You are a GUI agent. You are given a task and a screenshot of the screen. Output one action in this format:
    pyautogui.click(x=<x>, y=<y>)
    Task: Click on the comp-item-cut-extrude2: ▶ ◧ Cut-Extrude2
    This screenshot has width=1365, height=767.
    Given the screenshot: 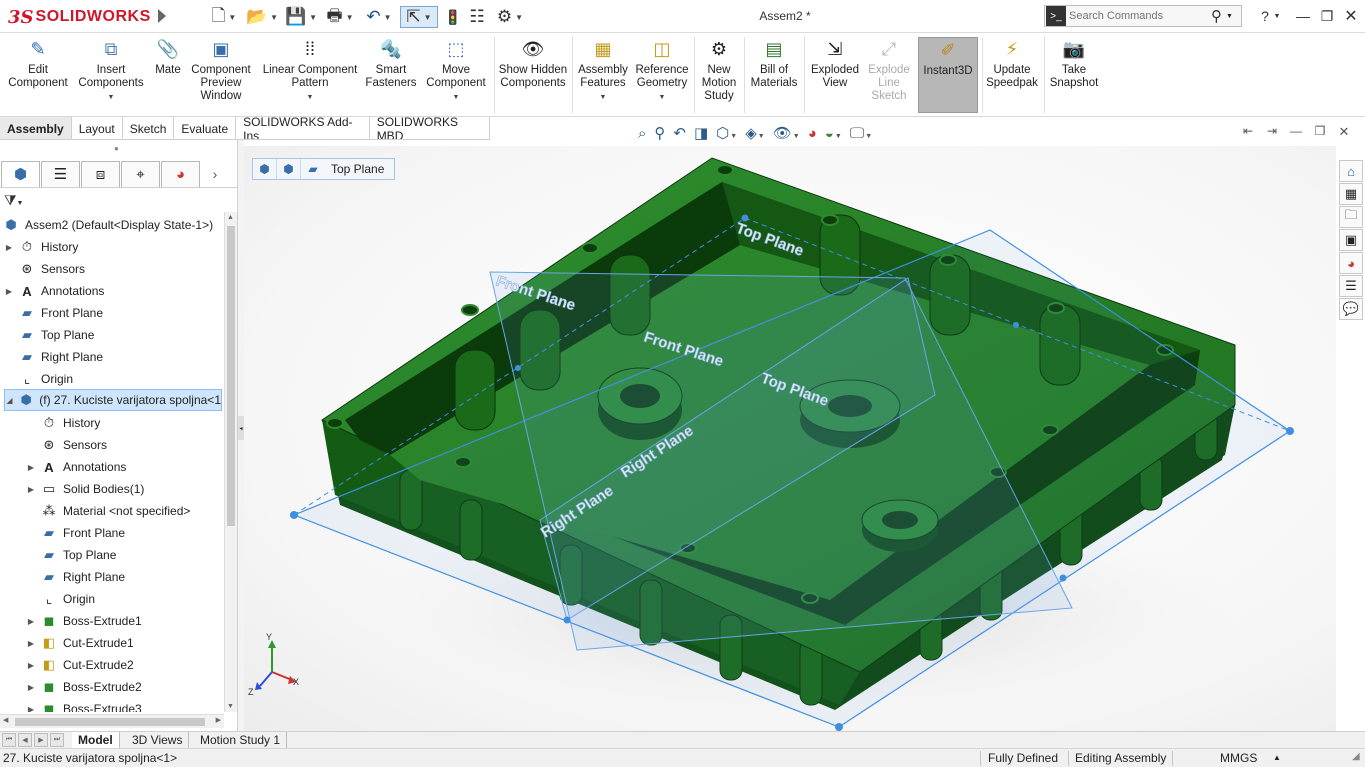 What is the action you would take?
    pyautogui.click(x=80, y=665)
    